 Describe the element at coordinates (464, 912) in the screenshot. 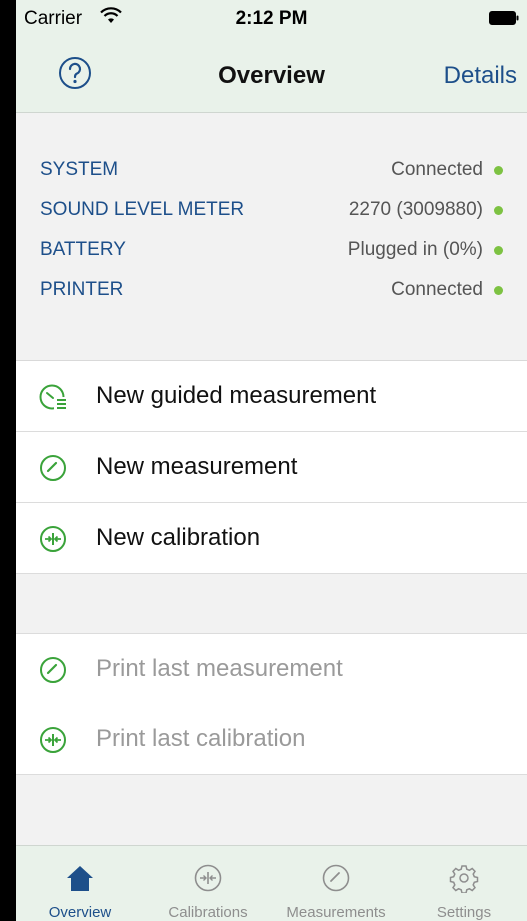

I see `tab-label: Settings` at that location.